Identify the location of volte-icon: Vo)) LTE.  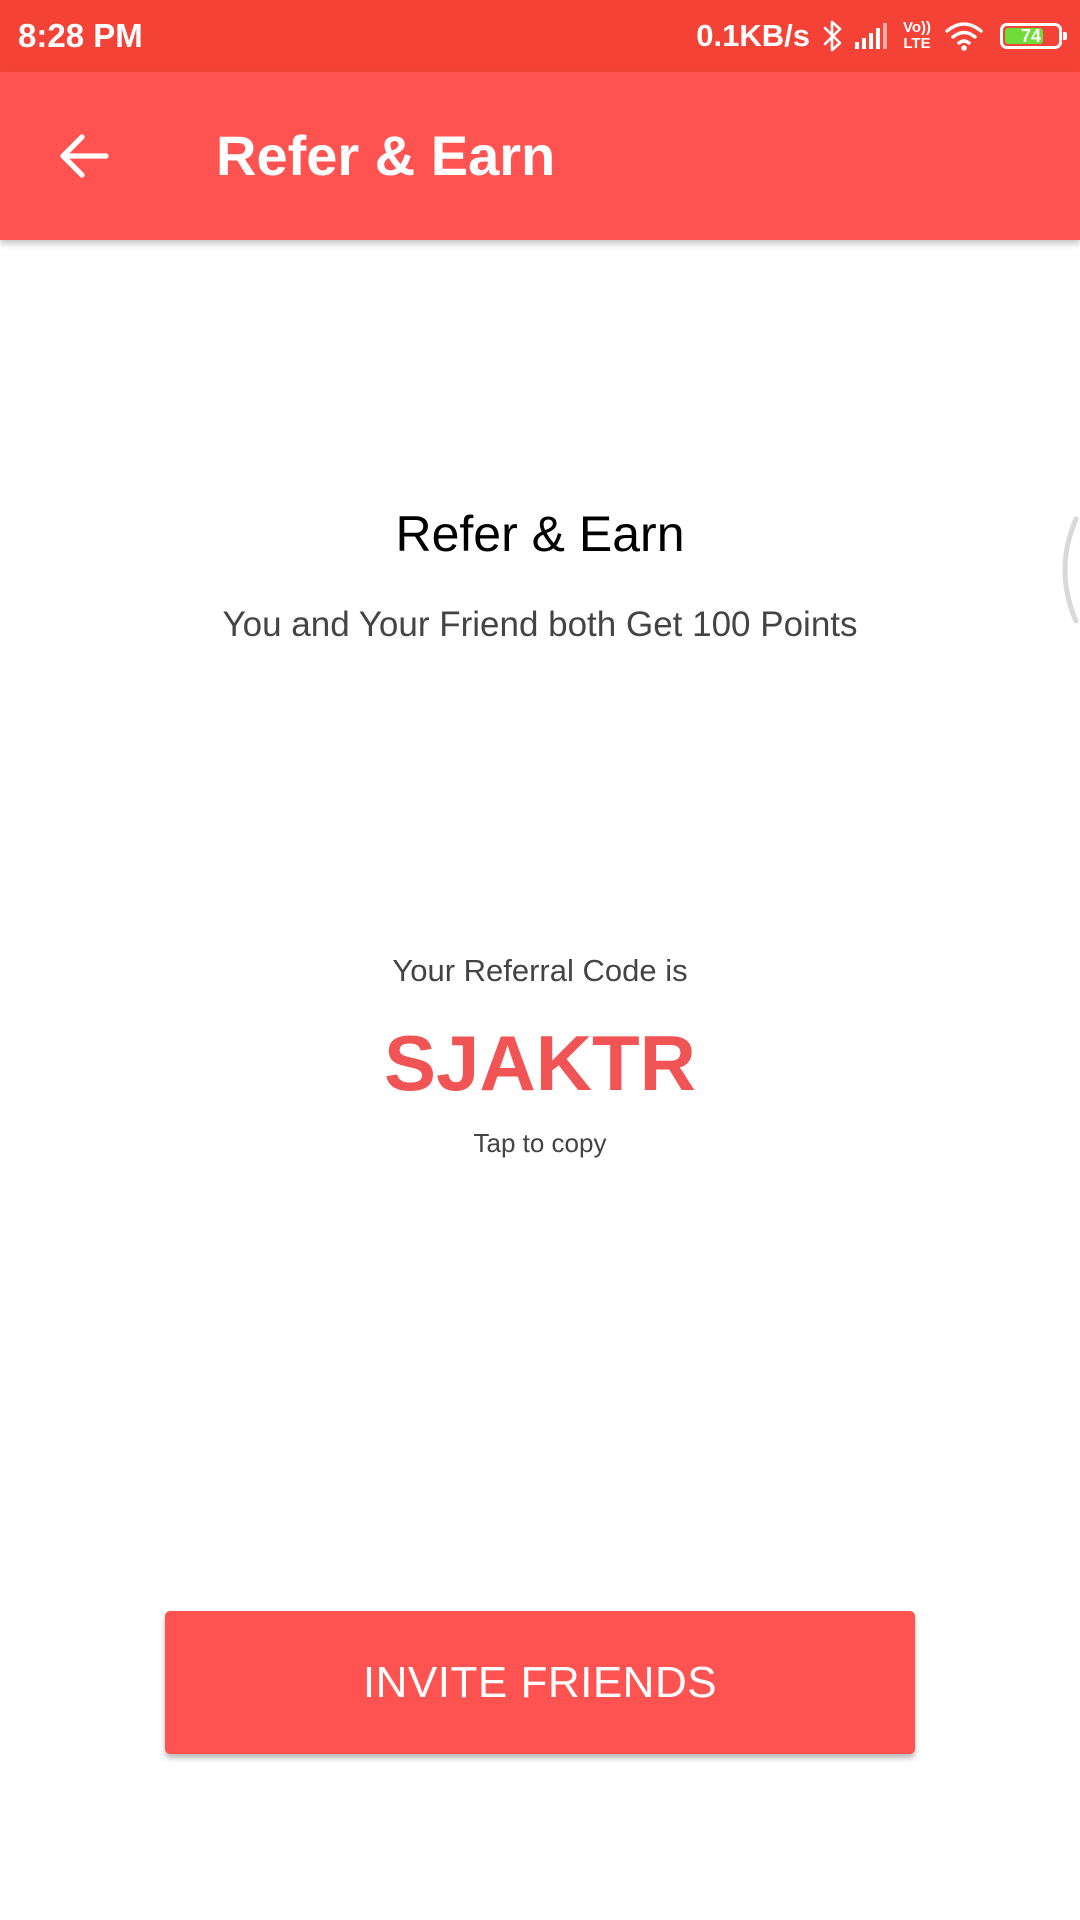
(917, 36).